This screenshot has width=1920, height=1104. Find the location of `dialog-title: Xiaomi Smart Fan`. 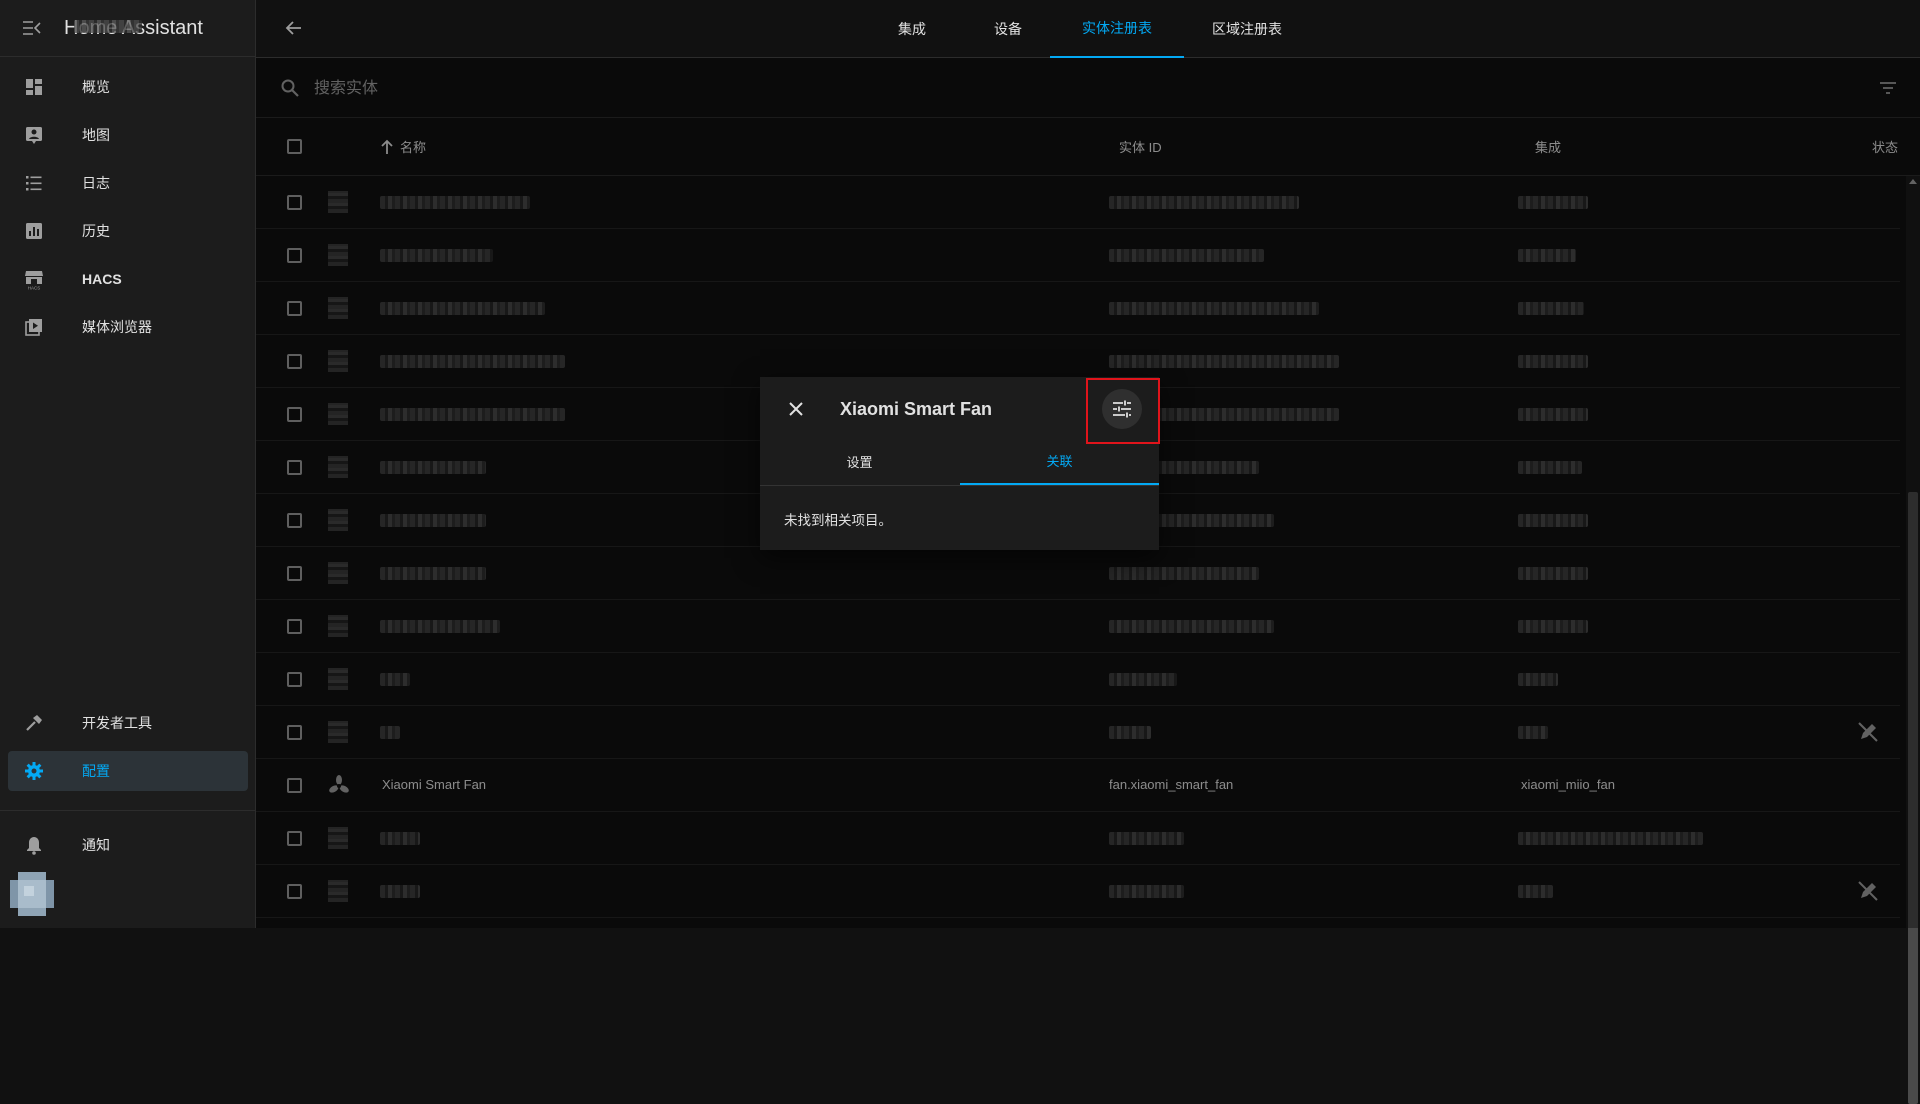

dialog-title: Xiaomi Smart Fan is located at coordinates (916, 409).